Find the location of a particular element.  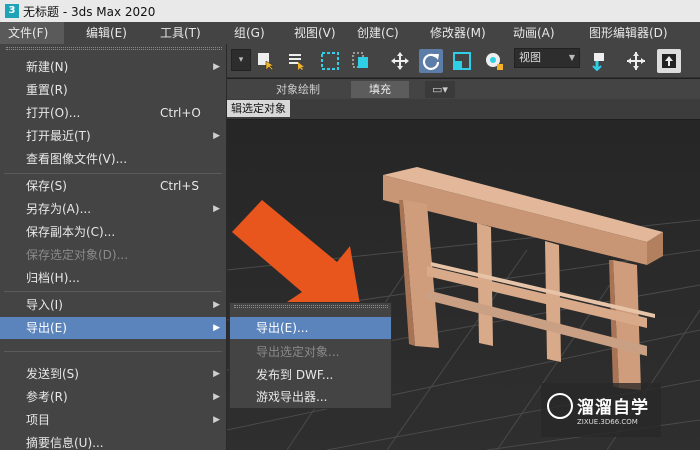

tab-populate: 填充 is located at coordinates (380, 89).